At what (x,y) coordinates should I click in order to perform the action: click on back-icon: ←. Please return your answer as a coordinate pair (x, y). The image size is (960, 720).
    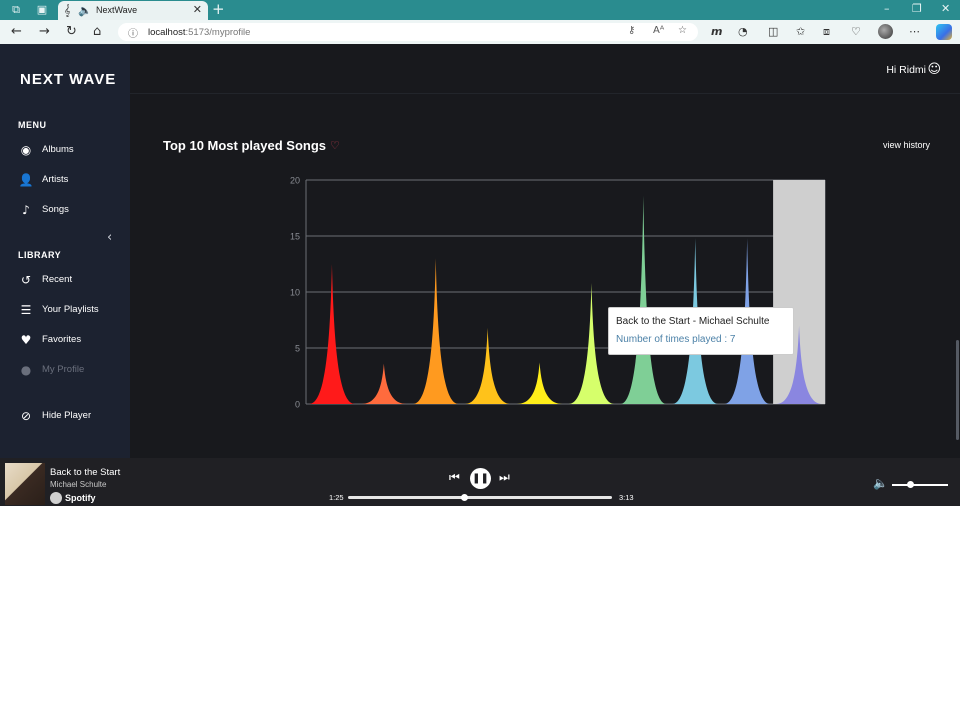
    Looking at the image, I should click on (16, 32).